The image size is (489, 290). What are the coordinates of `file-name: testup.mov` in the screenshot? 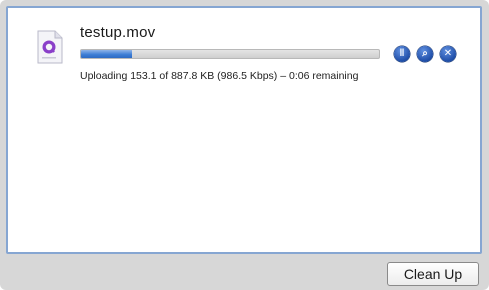 It's located at (118, 32).